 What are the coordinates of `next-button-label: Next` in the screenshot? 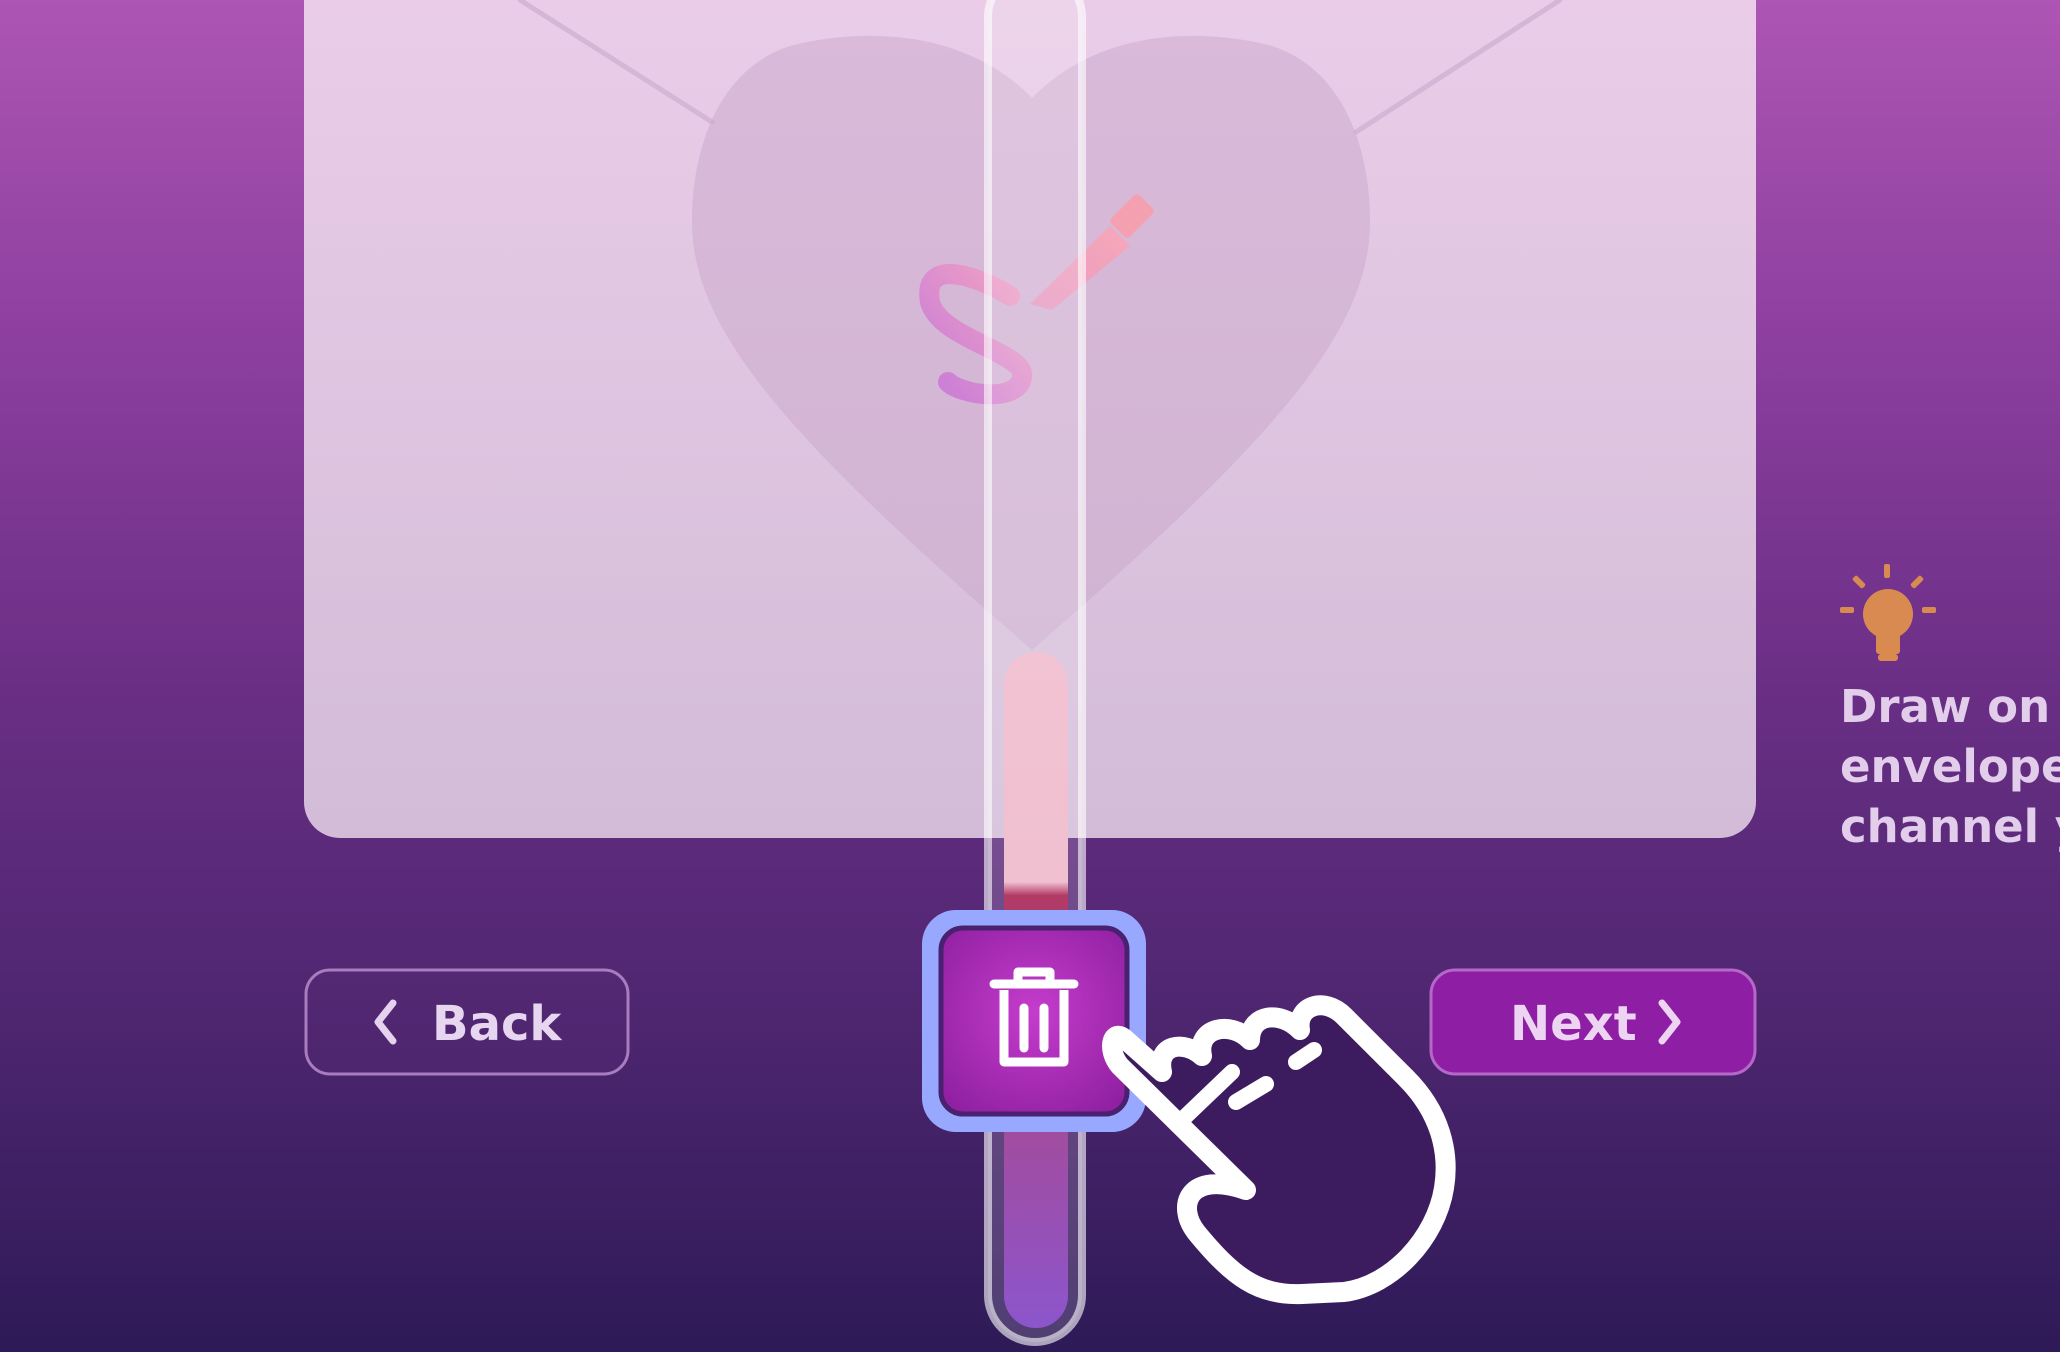 It's located at (1573, 1024).